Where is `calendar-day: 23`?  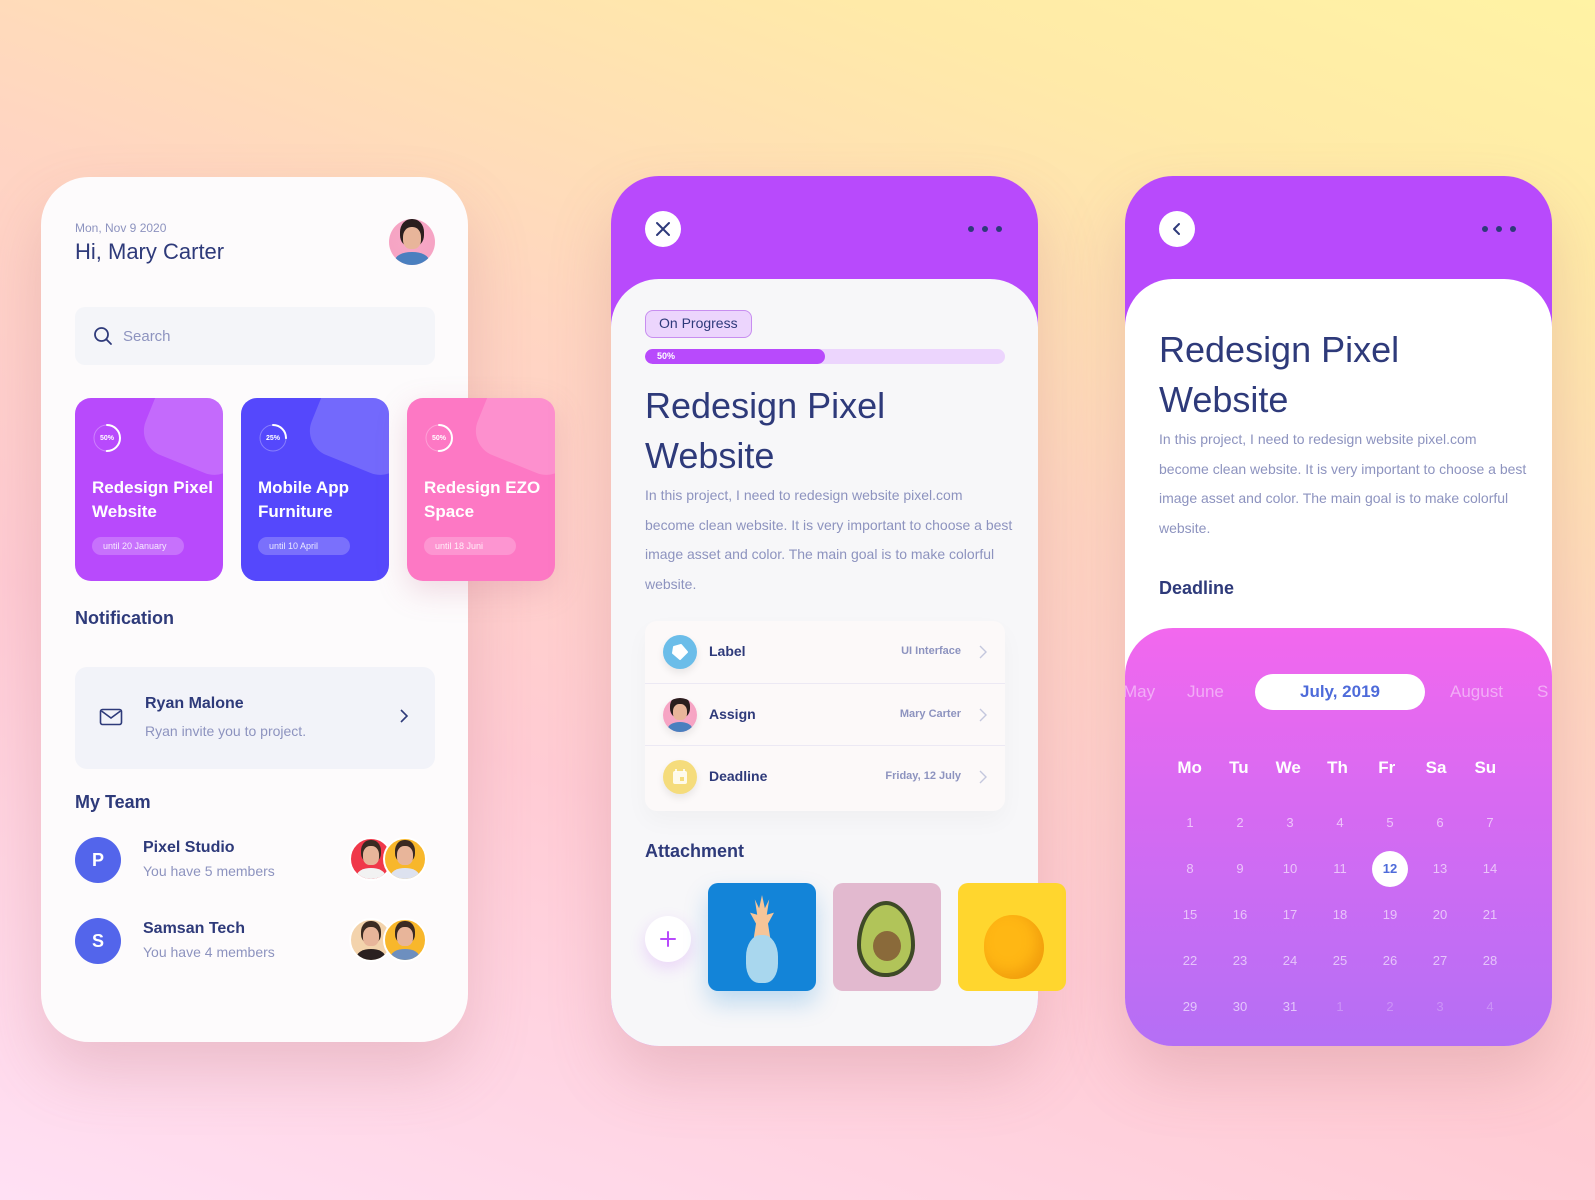 calendar-day: 23 is located at coordinates (1240, 961).